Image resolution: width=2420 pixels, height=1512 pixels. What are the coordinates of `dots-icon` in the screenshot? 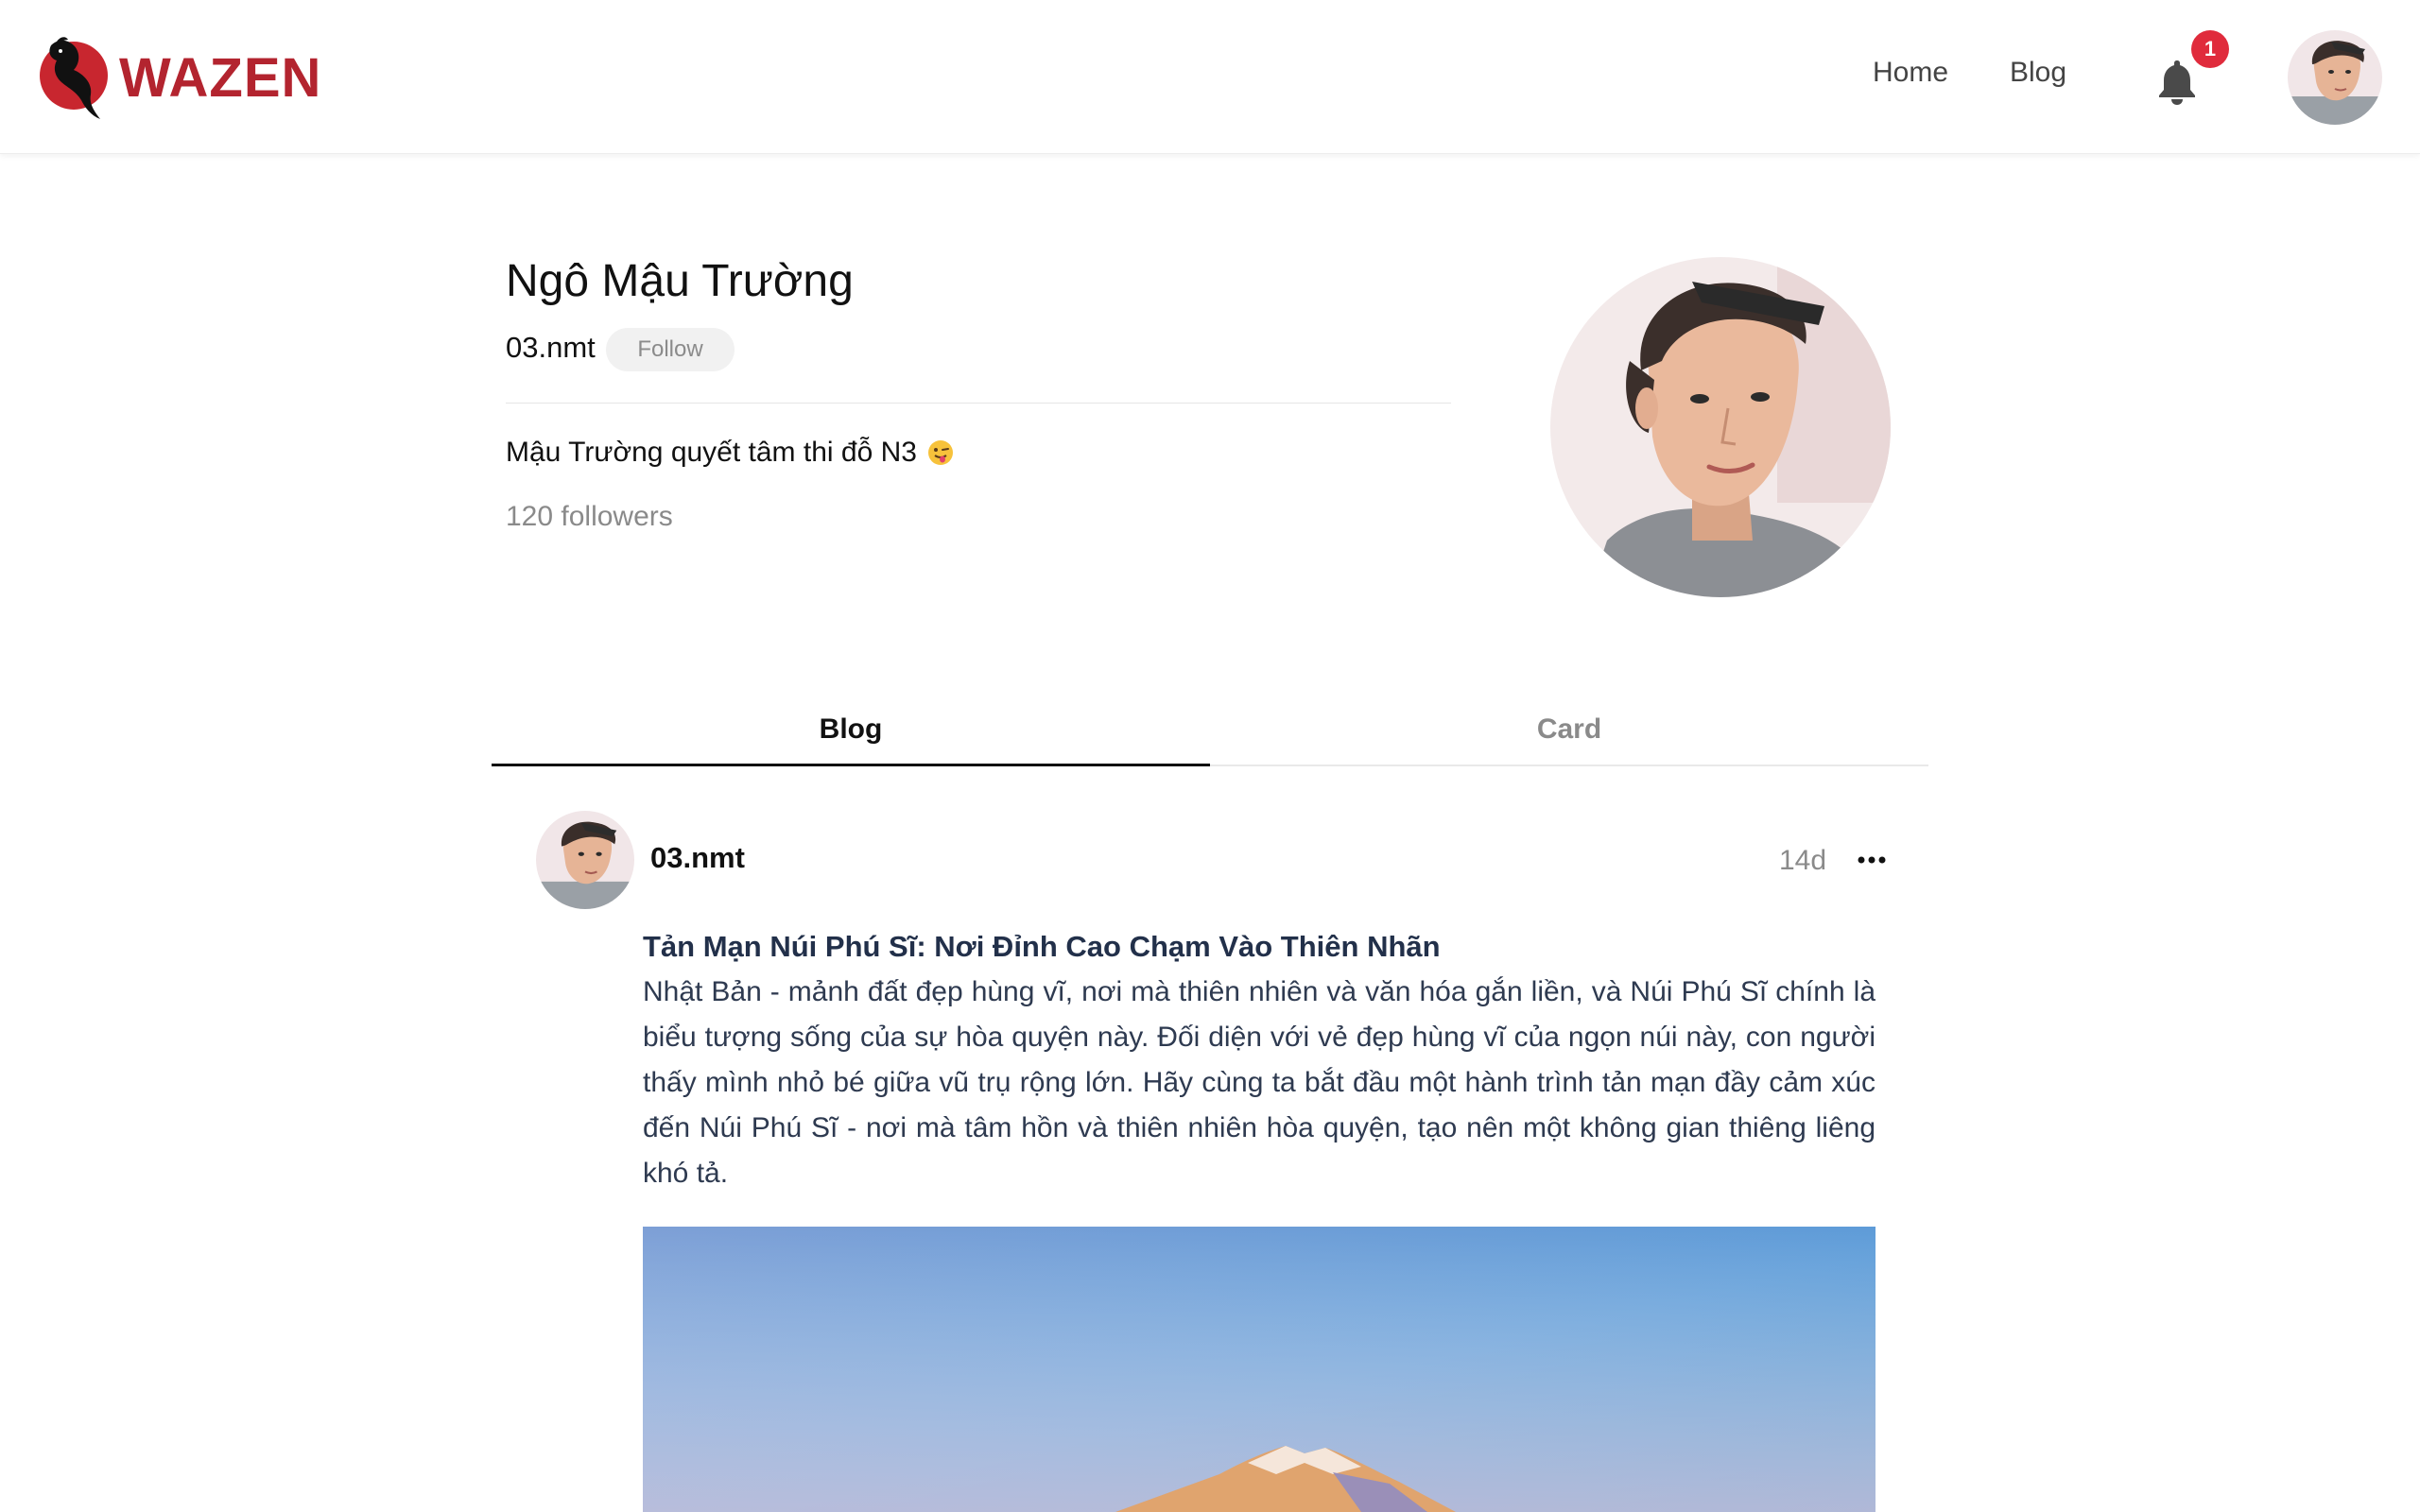 It's located at (1872, 860).